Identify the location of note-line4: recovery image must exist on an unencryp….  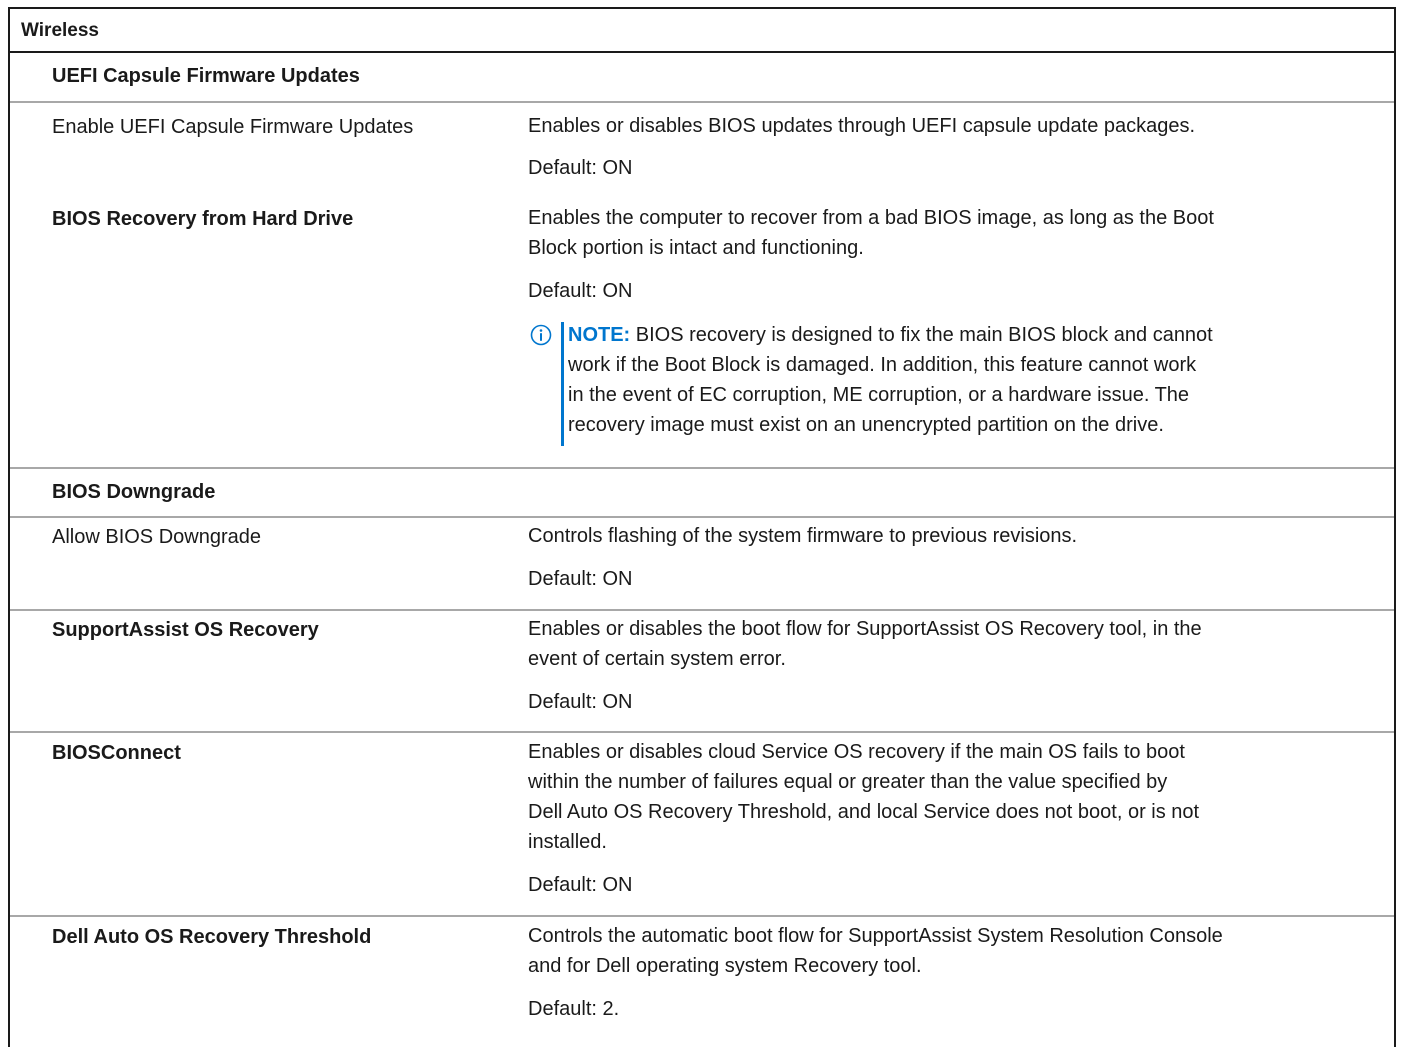
(866, 425).